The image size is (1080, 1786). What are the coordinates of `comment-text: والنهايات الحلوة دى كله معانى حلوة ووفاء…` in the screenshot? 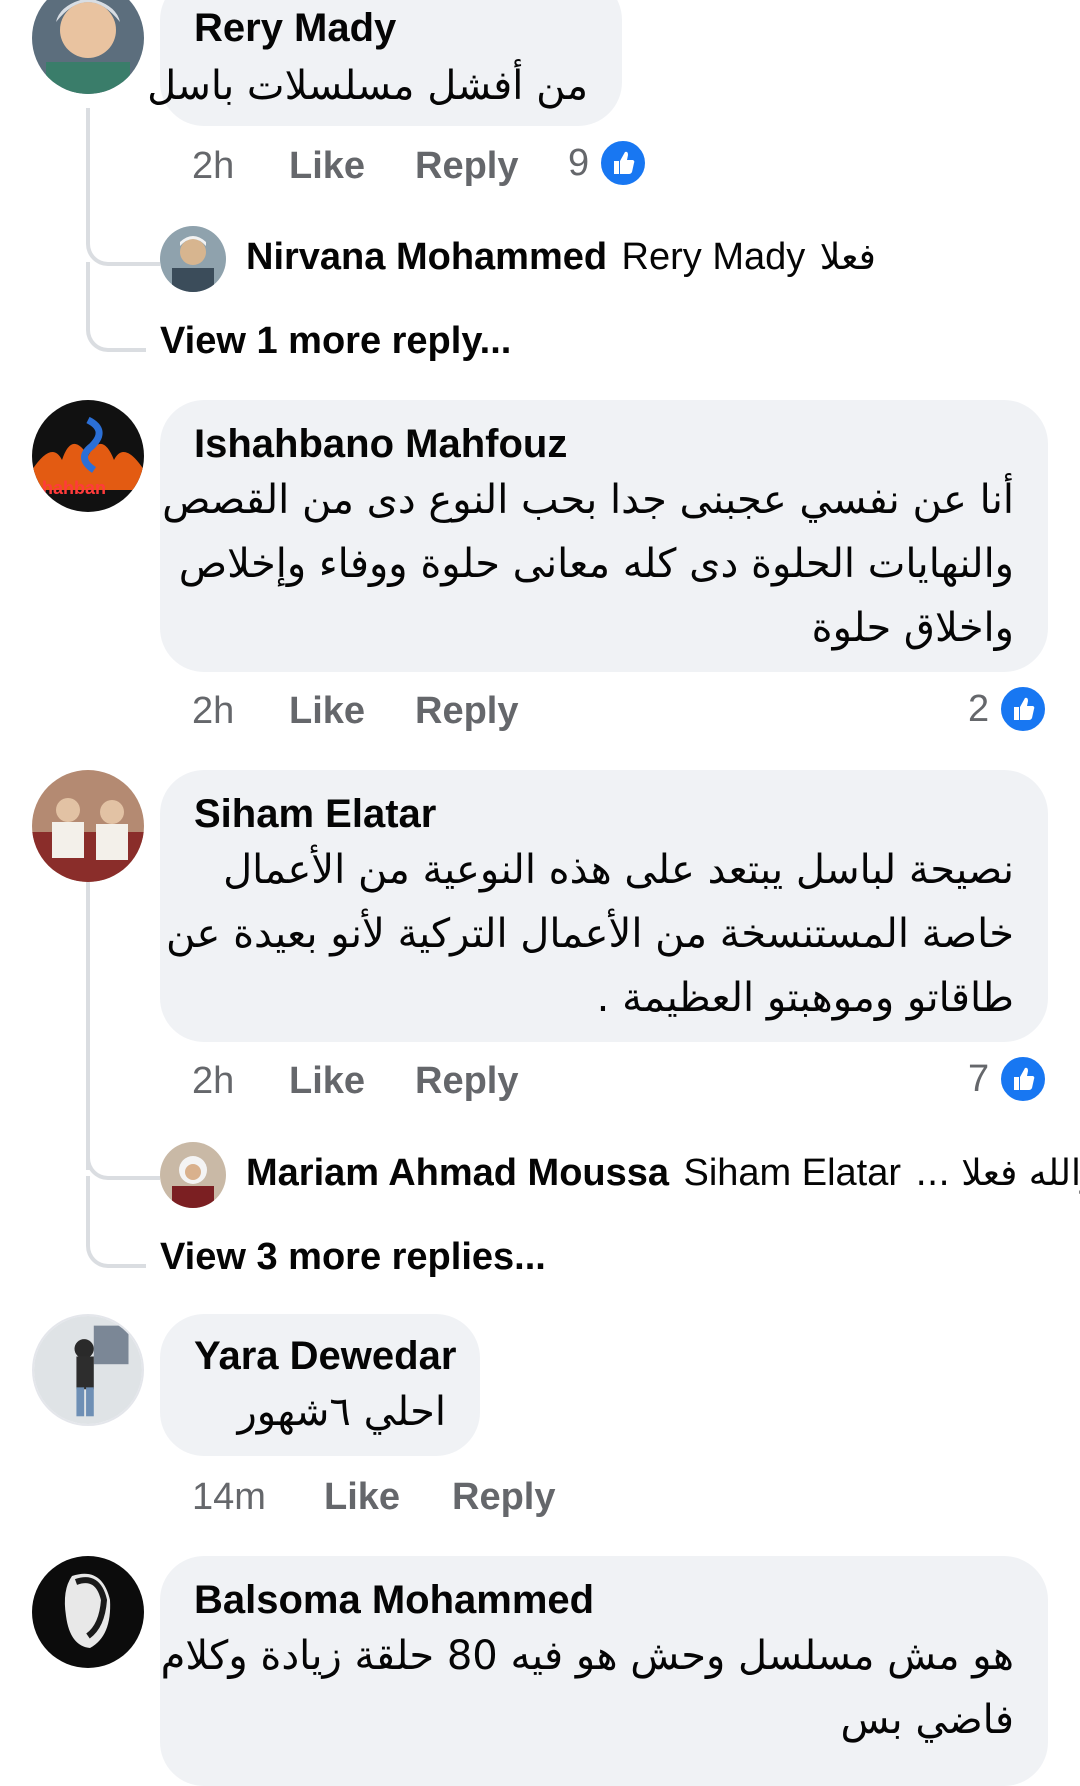 It's located at (596, 564).